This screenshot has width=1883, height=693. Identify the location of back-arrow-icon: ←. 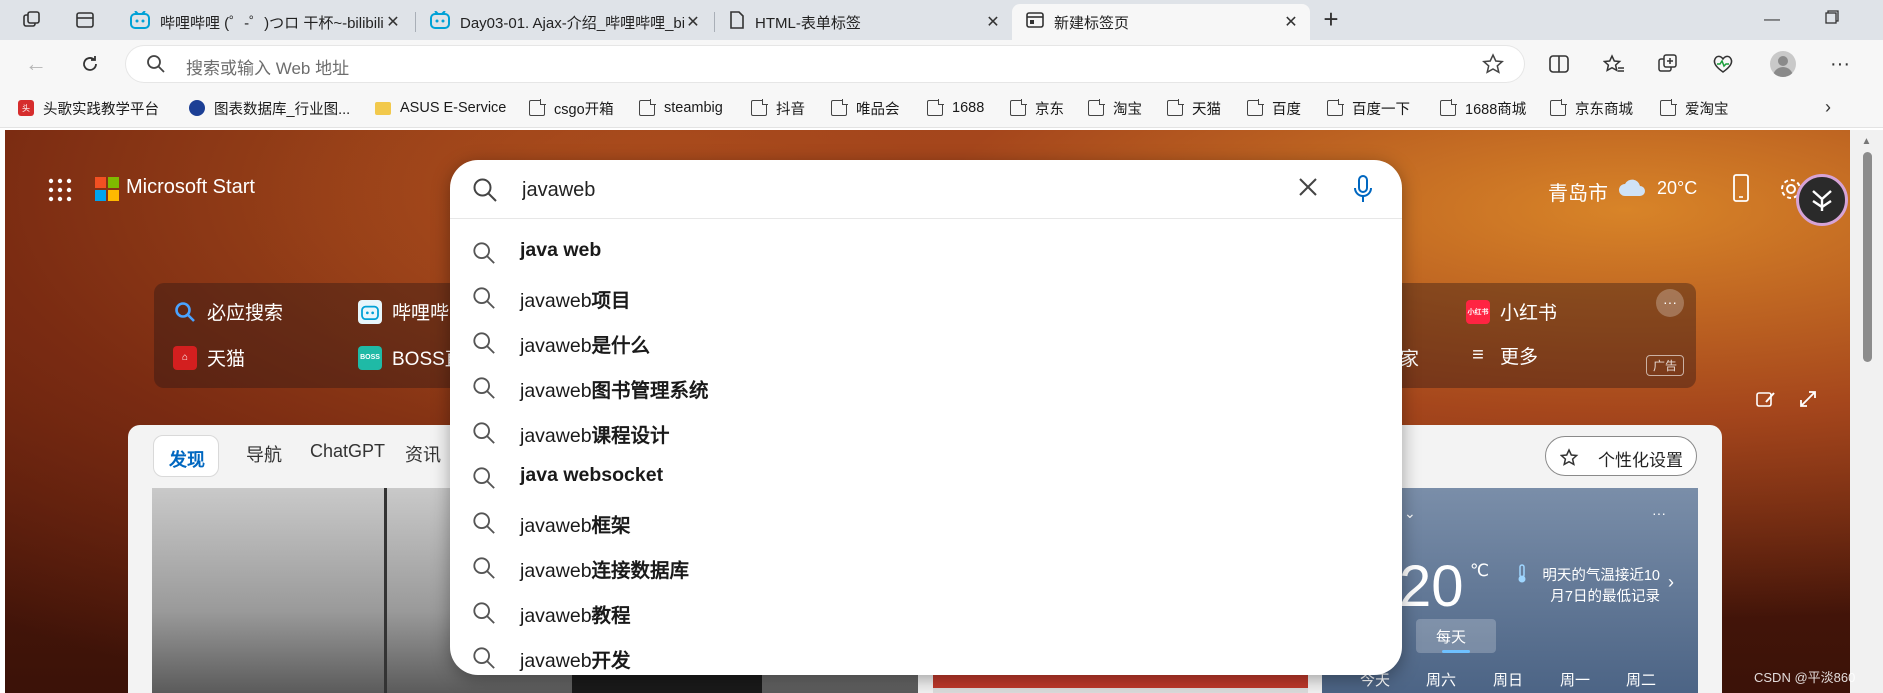
(36, 64).